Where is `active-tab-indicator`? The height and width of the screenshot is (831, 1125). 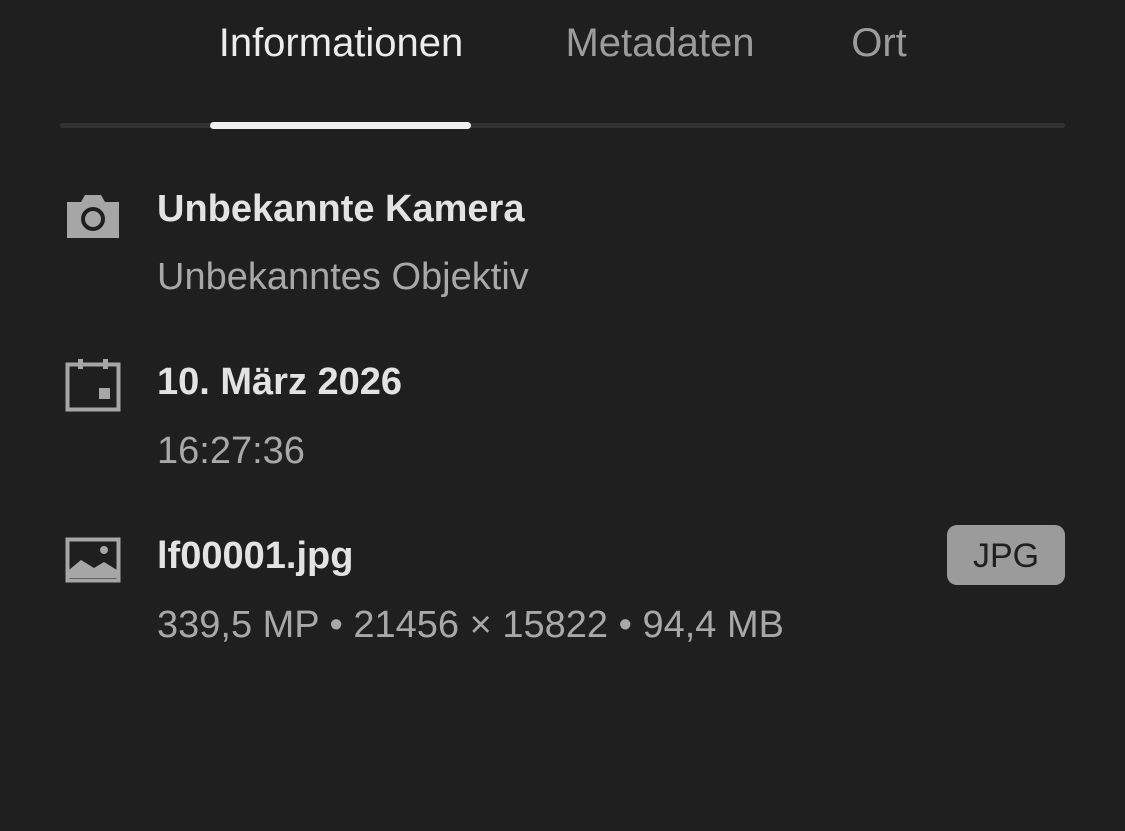
active-tab-indicator is located at coordinates (340, 125).